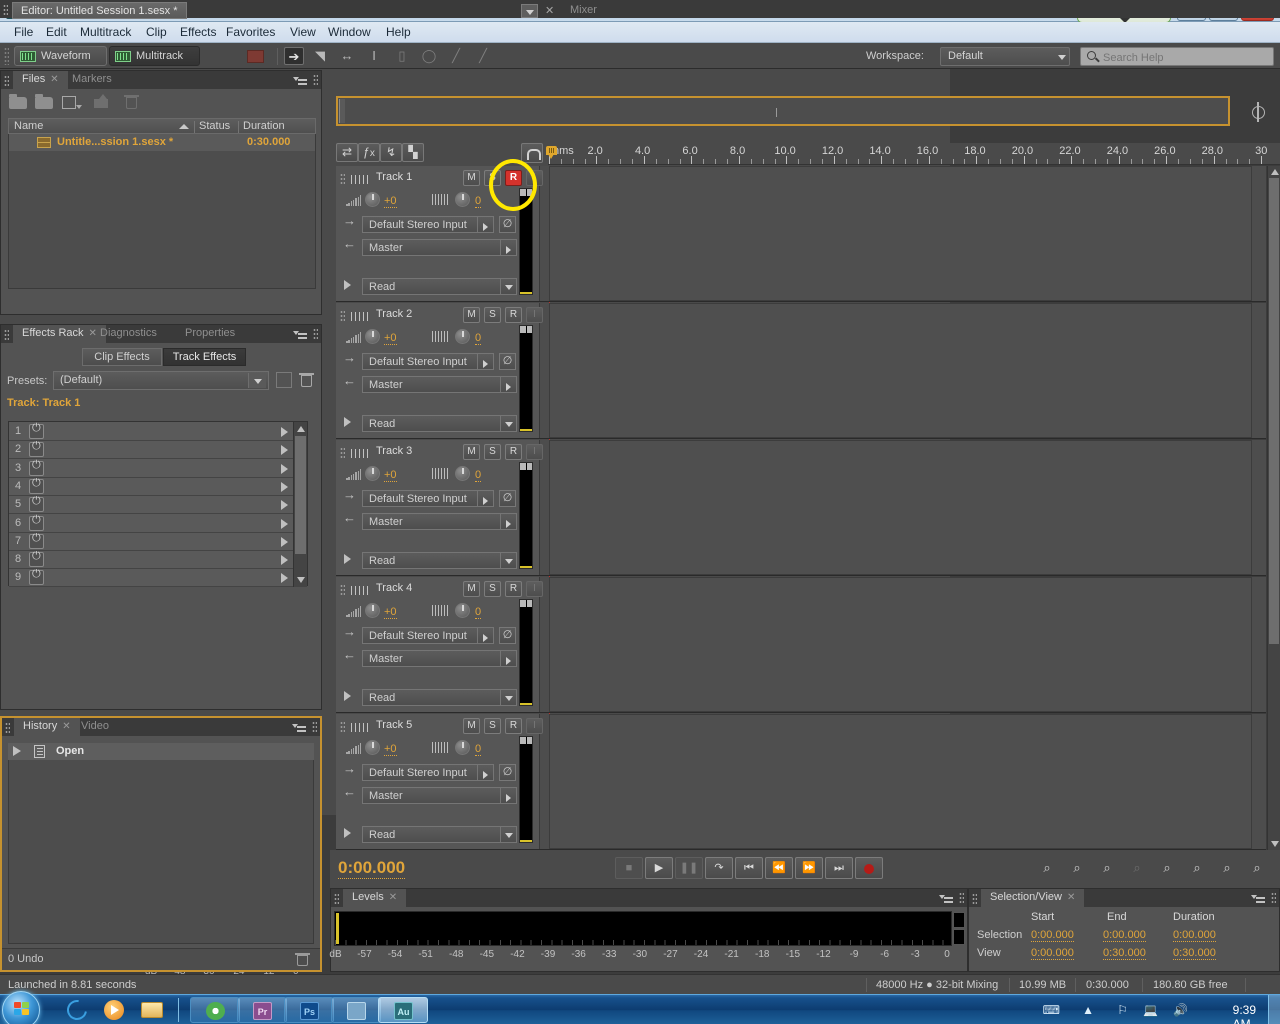 Image resolution: width=1280 pixels, height=1024 pixels. Describe the element at coordinates (1274, 844) in the screenshot. I see `scroll-down-icon` at that location.